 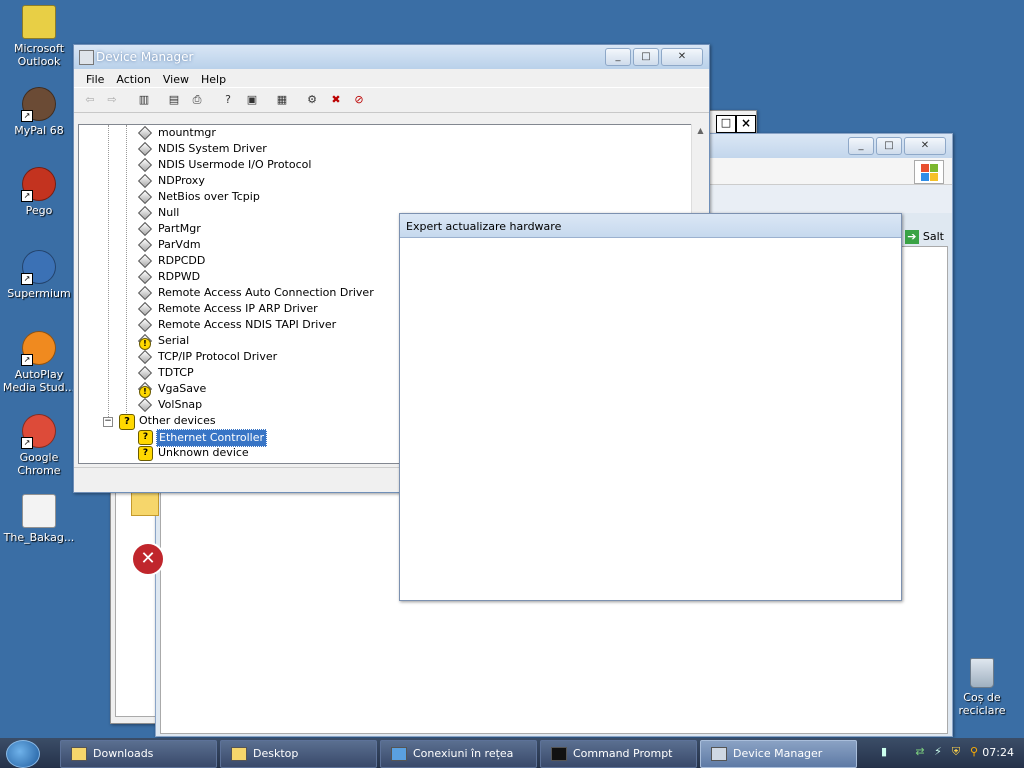 I want to click on system-tray: ▮ ⇄ ⚡ ⛨ ⚲ 07:24, so click(x=944, y=753).